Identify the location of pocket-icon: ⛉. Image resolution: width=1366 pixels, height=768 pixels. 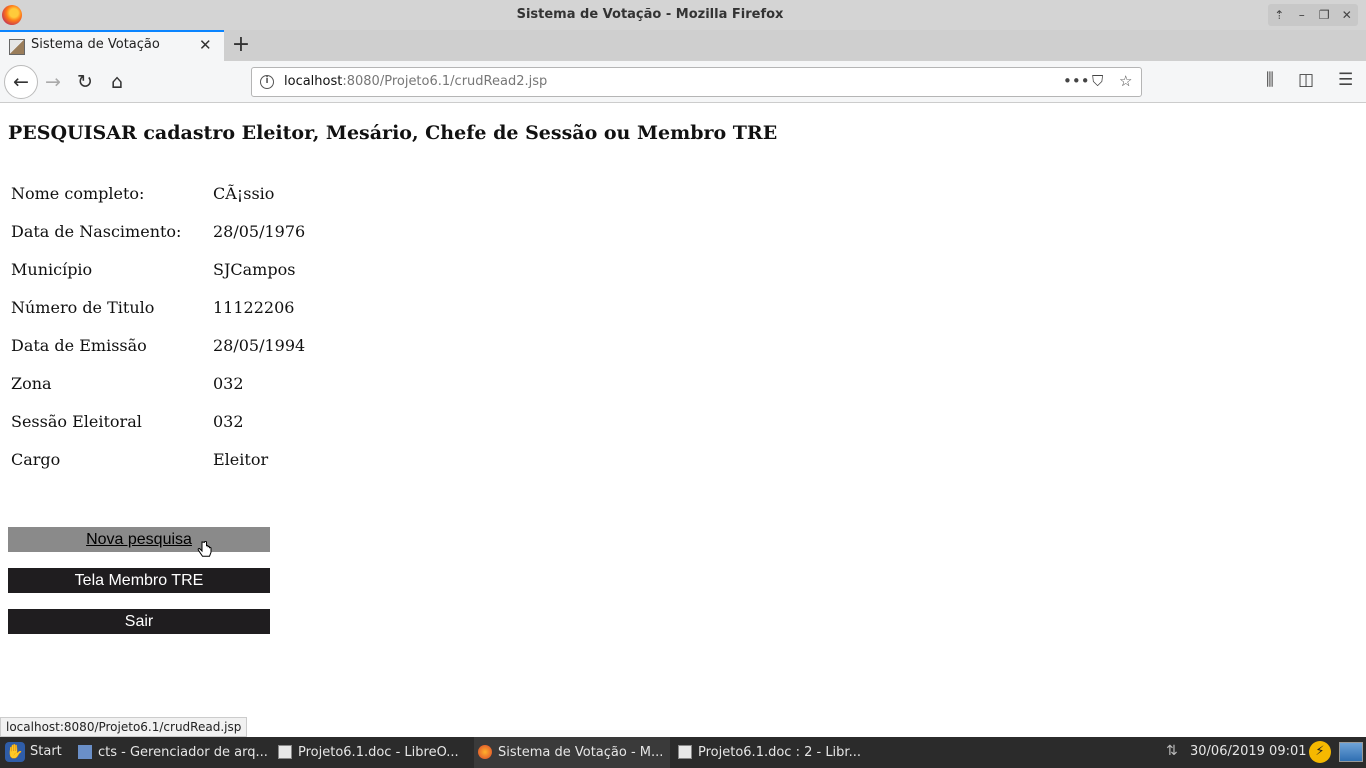
(1097, 81).